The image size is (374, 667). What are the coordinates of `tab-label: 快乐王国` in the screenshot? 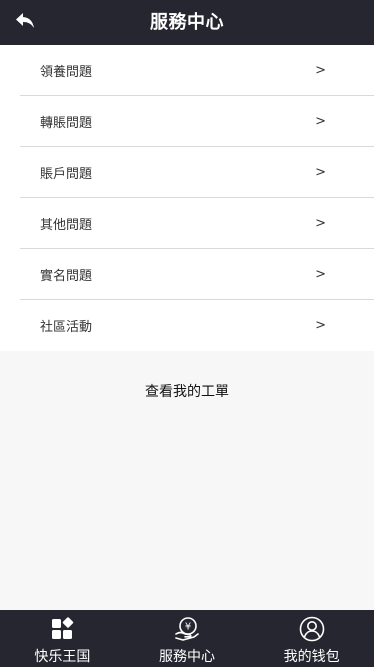 It's located at (62, 657).